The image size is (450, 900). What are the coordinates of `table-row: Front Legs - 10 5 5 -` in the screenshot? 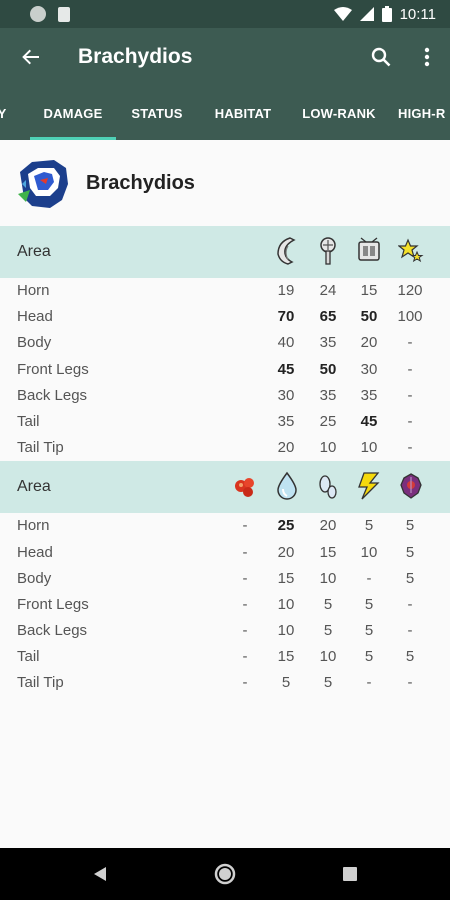 It's located at (225, 605).